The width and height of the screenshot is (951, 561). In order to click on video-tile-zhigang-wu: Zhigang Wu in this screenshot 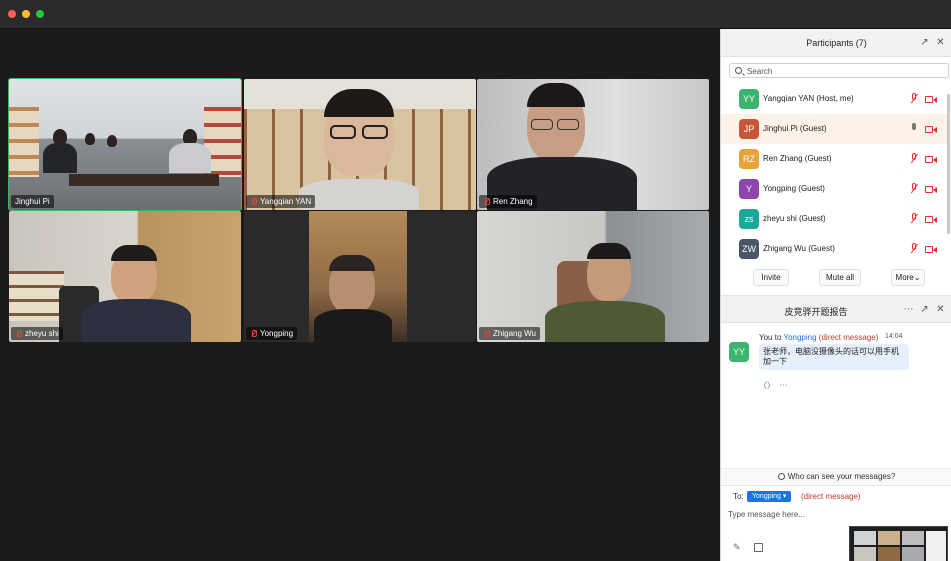, I will do `click(593, 276)`.